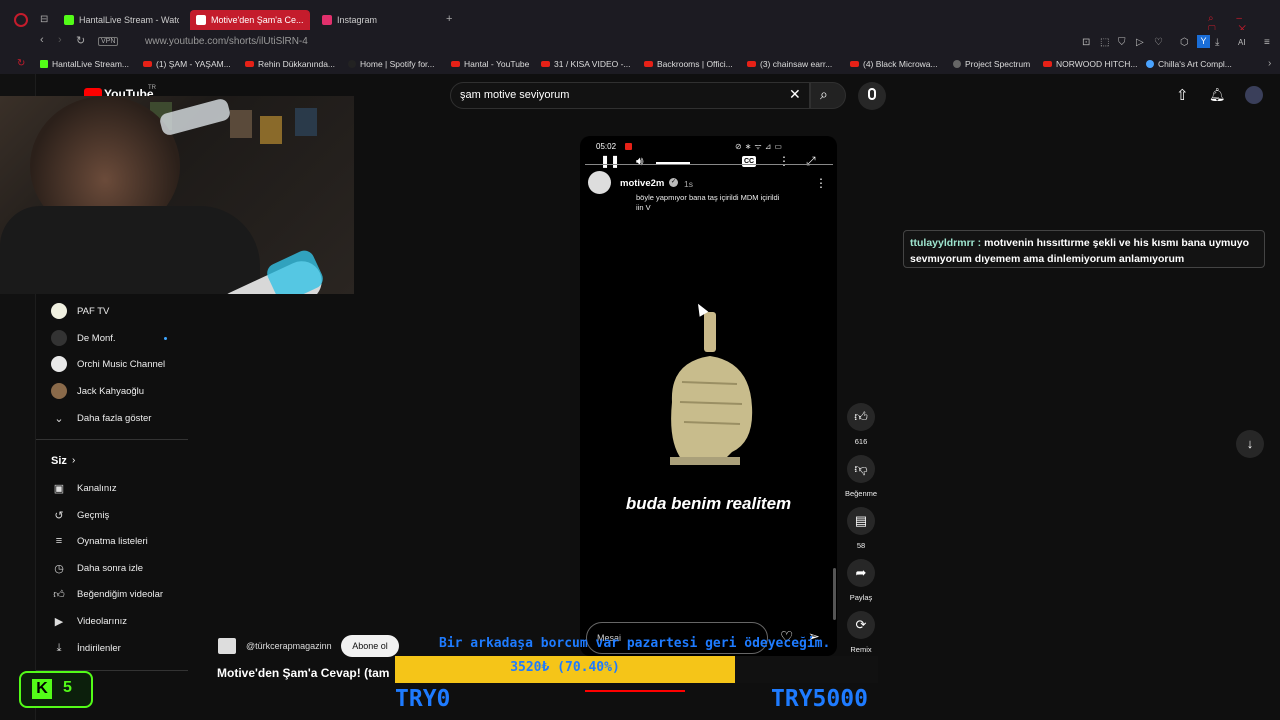 The height and width of the screenshot is (720, 1280). Describe the element at coordinates (1104, 42) in the screenshot. I see `screenshot-icon: ⬚` at that location.